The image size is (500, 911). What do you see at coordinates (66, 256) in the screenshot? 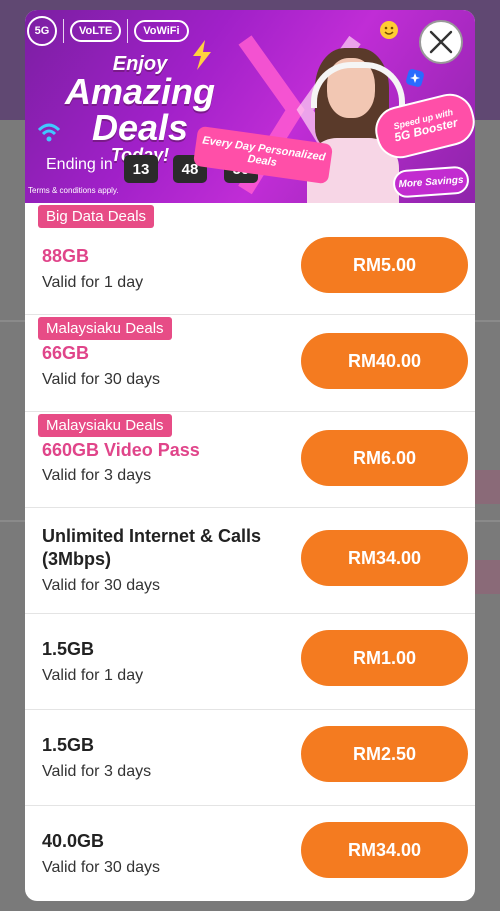
I see `deal-title: 88GB` at bounding box center [66, 256].